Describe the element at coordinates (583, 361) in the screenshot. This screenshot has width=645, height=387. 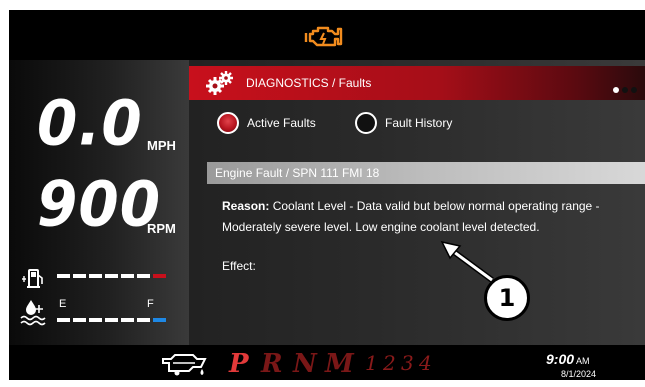
I see `time-ampm: AM` at that location.